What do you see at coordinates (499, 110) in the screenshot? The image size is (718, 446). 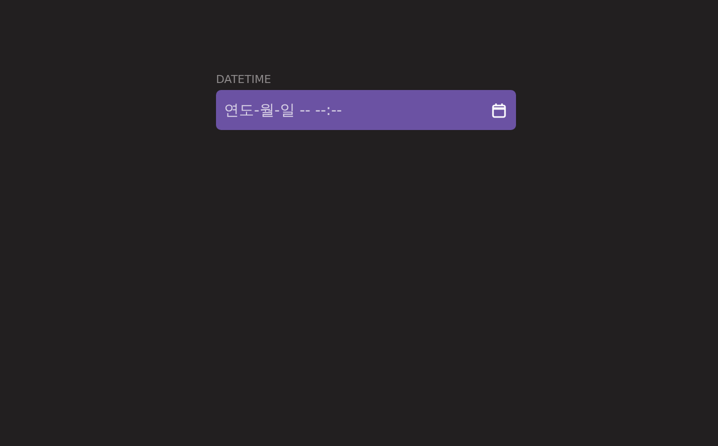 I see `calendar-icon` at bounding box center [499, 110].